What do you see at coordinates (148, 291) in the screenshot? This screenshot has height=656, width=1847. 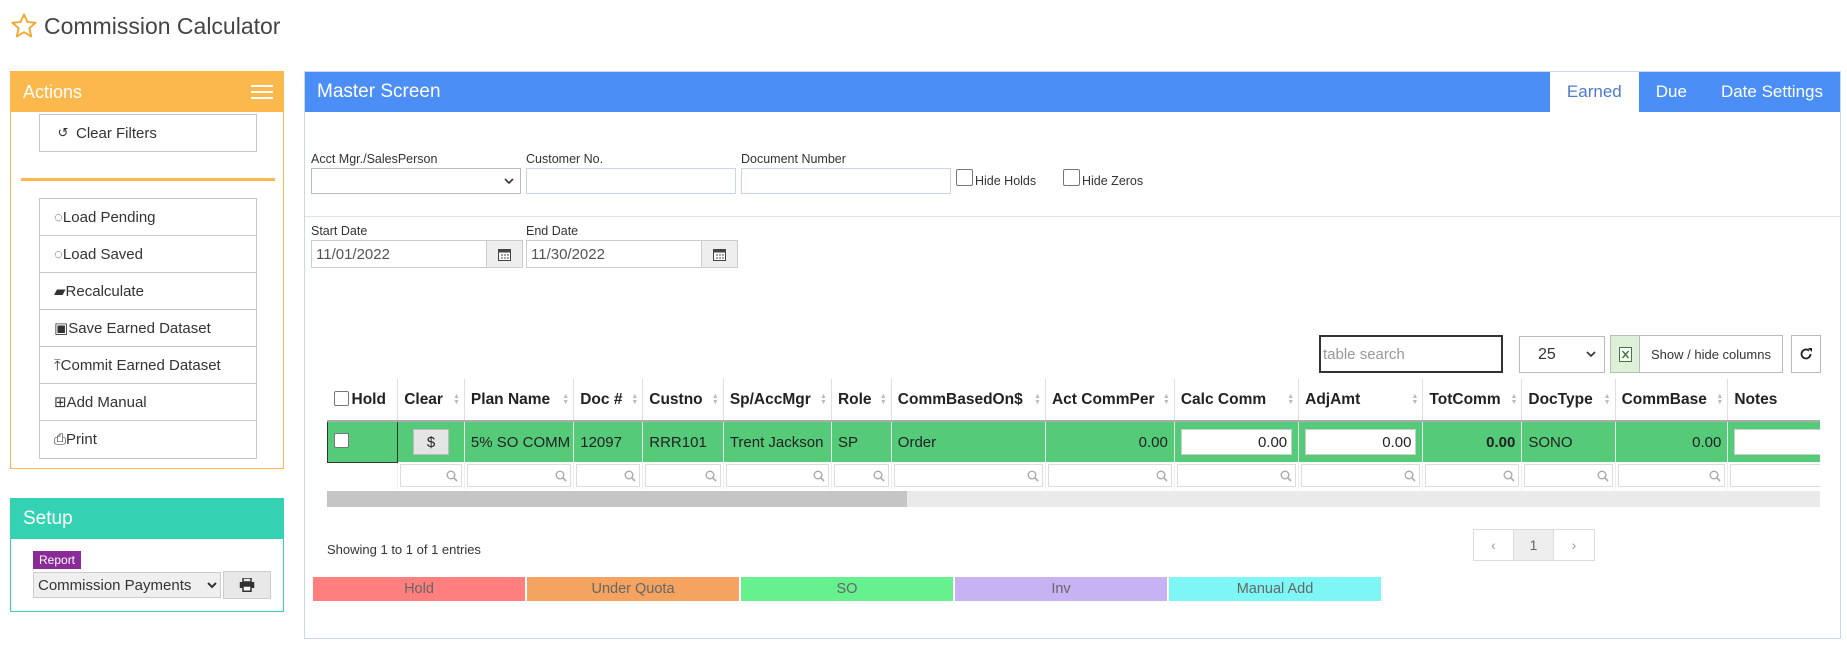 I see `recalculate-button: ▰ Recalculate` at bounding box center [148, 291].